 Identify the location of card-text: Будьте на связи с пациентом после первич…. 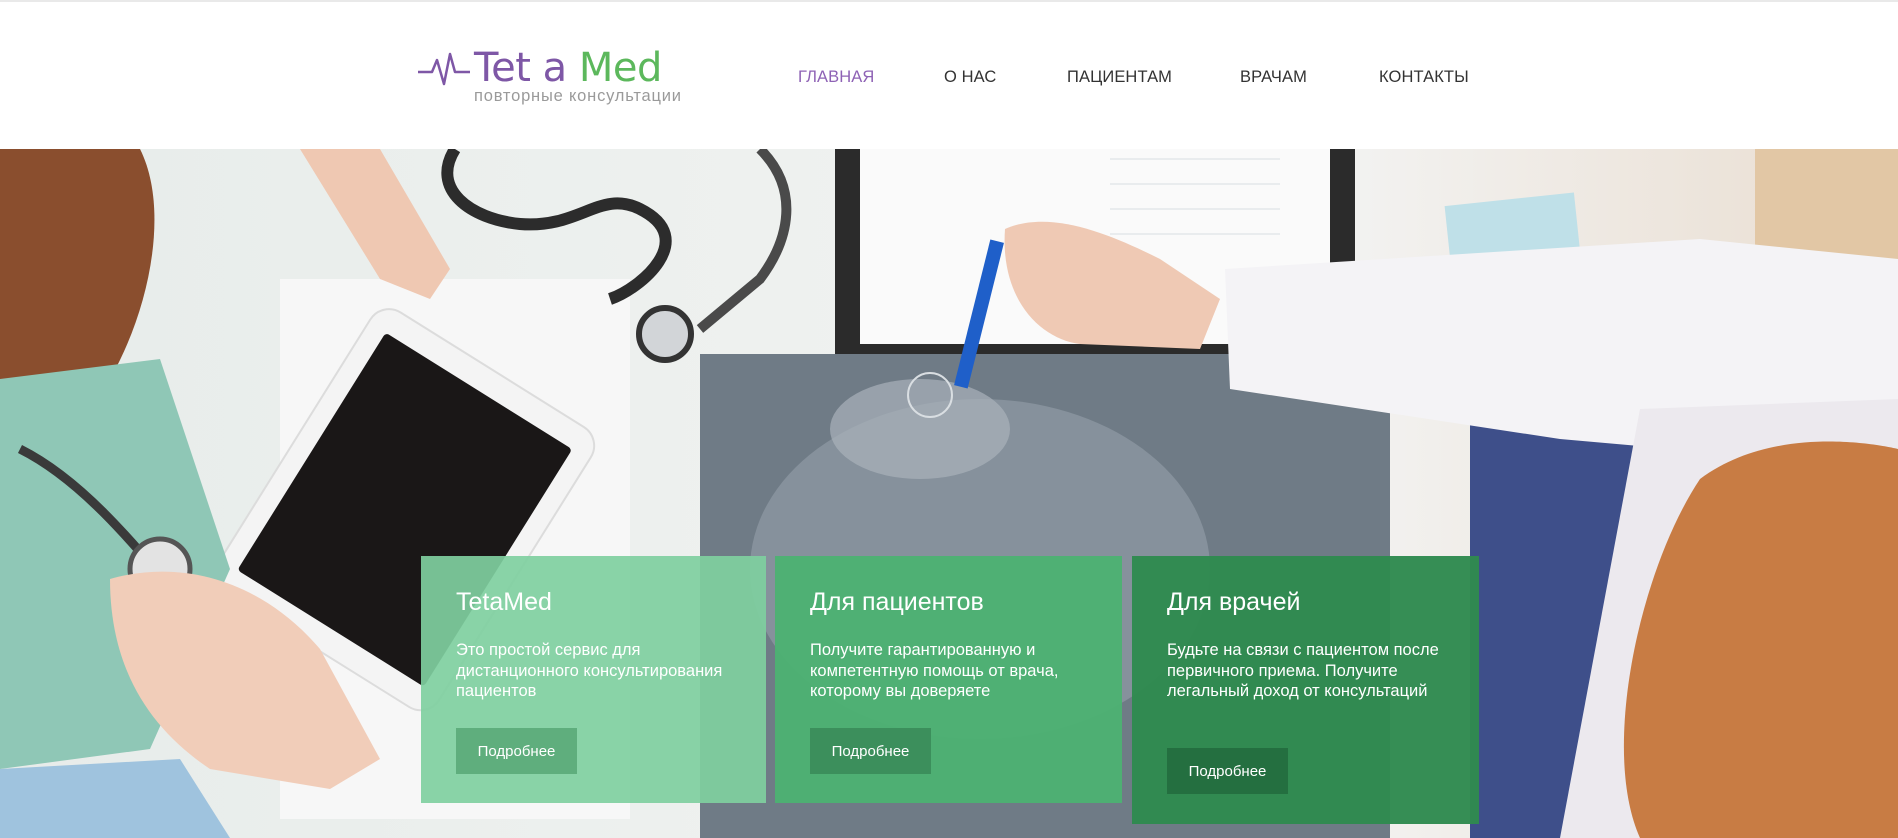
(1303, 670).